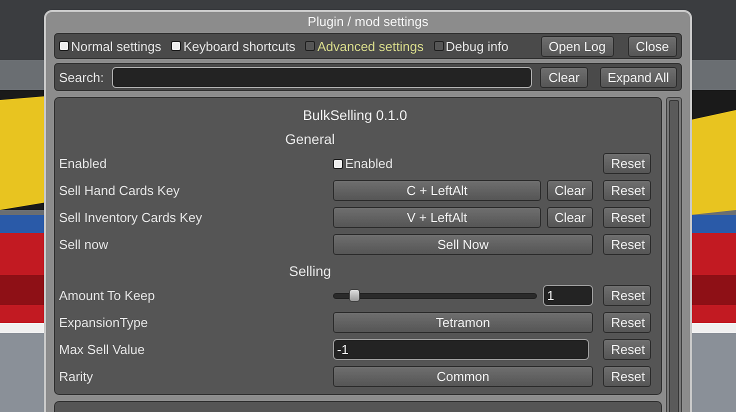 This screenshot has height=412, width=736. I want to click on setting-label: Sell Inventory Cards Key, so click(131, 217).